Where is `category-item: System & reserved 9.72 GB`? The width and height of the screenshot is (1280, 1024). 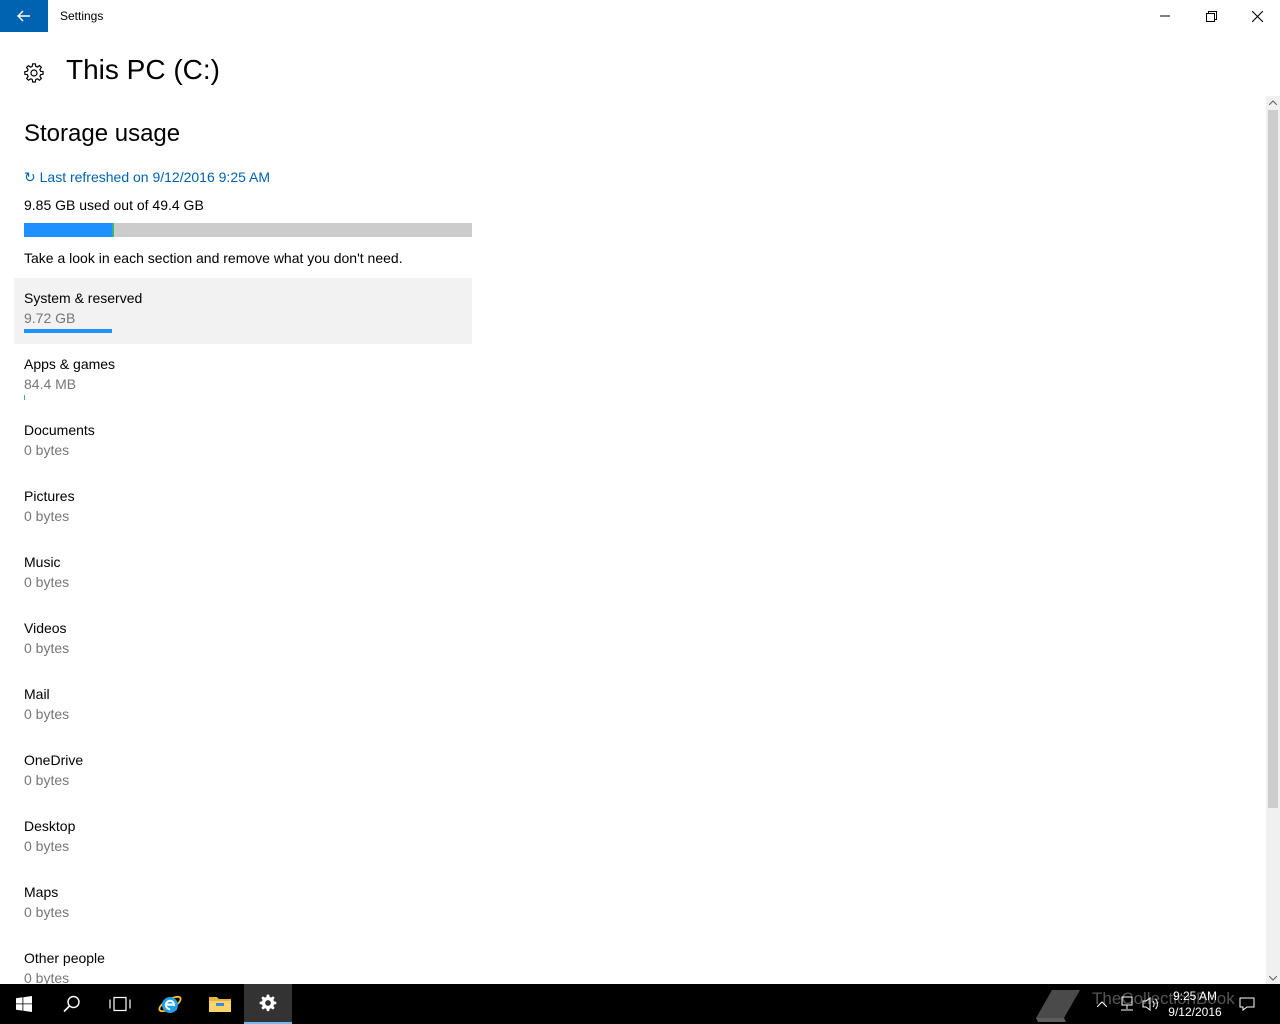
category-item: System & reserved 9.72 GB is located at coordinates (243, 311).